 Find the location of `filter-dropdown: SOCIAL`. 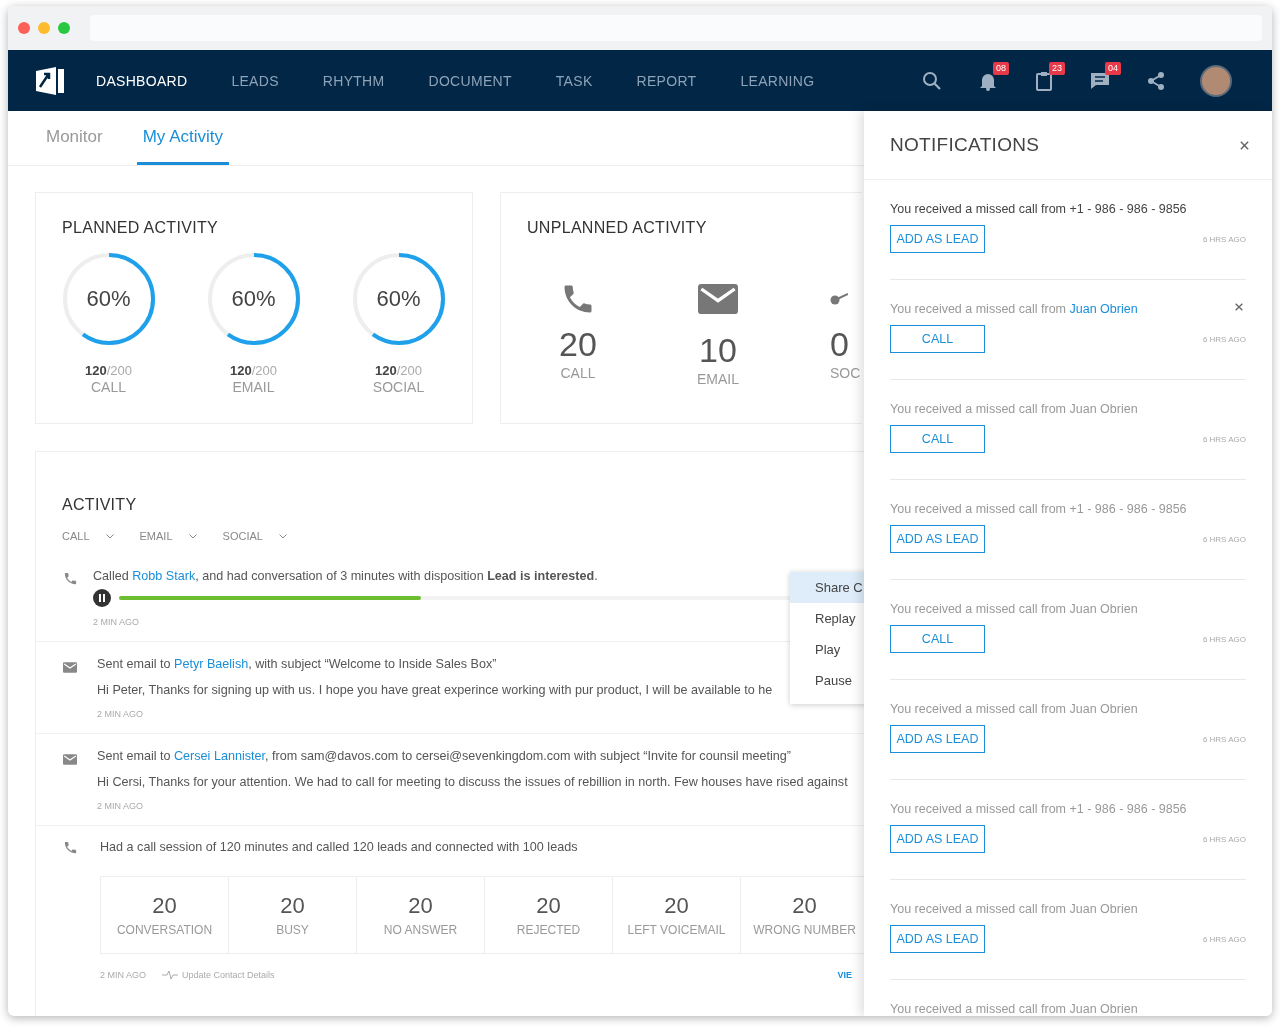

filter-dropdown: SOCIAL is located at coordinates (254, 536).